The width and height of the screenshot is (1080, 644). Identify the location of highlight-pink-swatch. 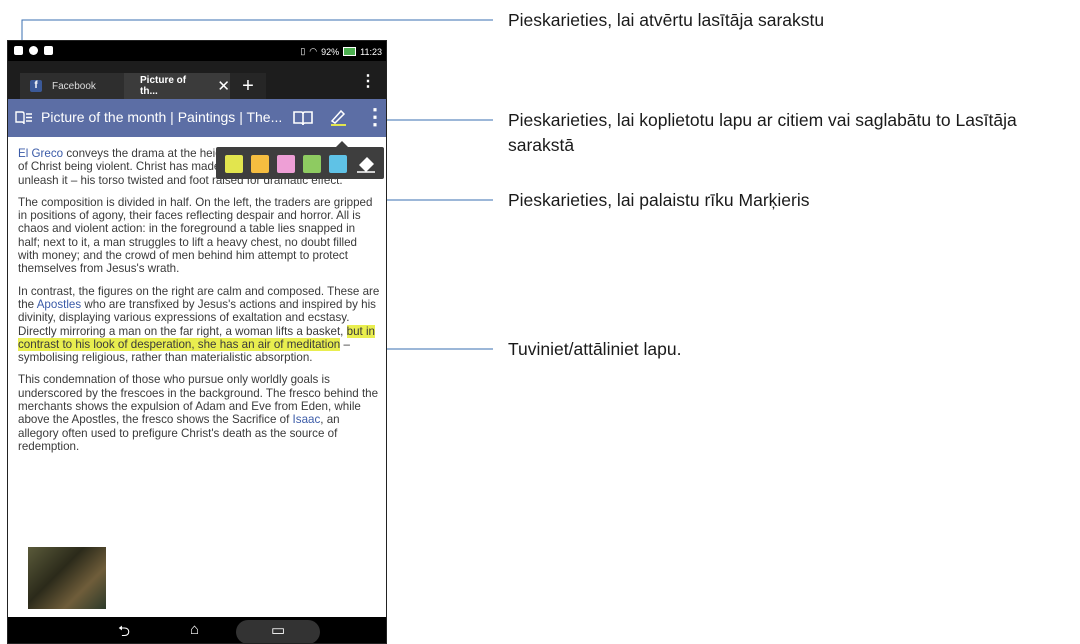
(286, 164).